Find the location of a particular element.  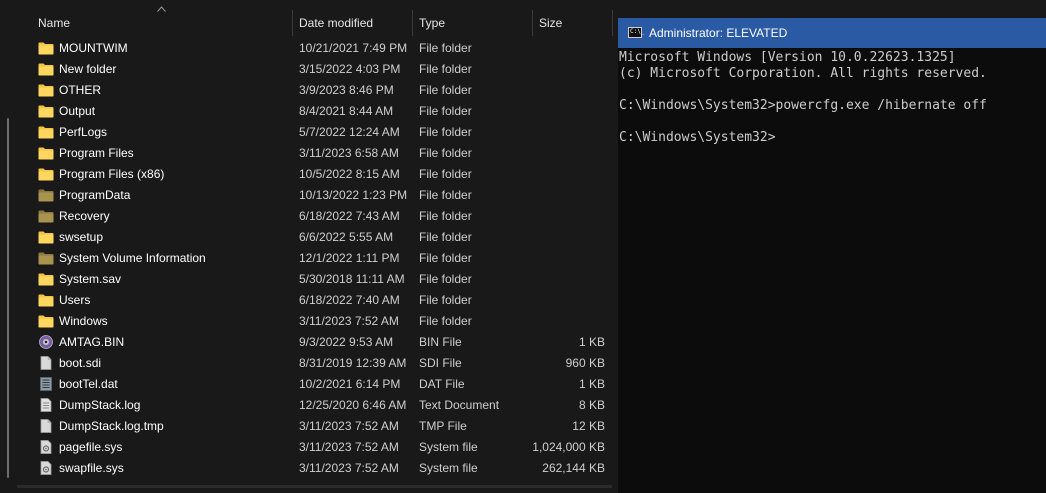

file-name: DumpStack.log is located at coordinates (99, 405).